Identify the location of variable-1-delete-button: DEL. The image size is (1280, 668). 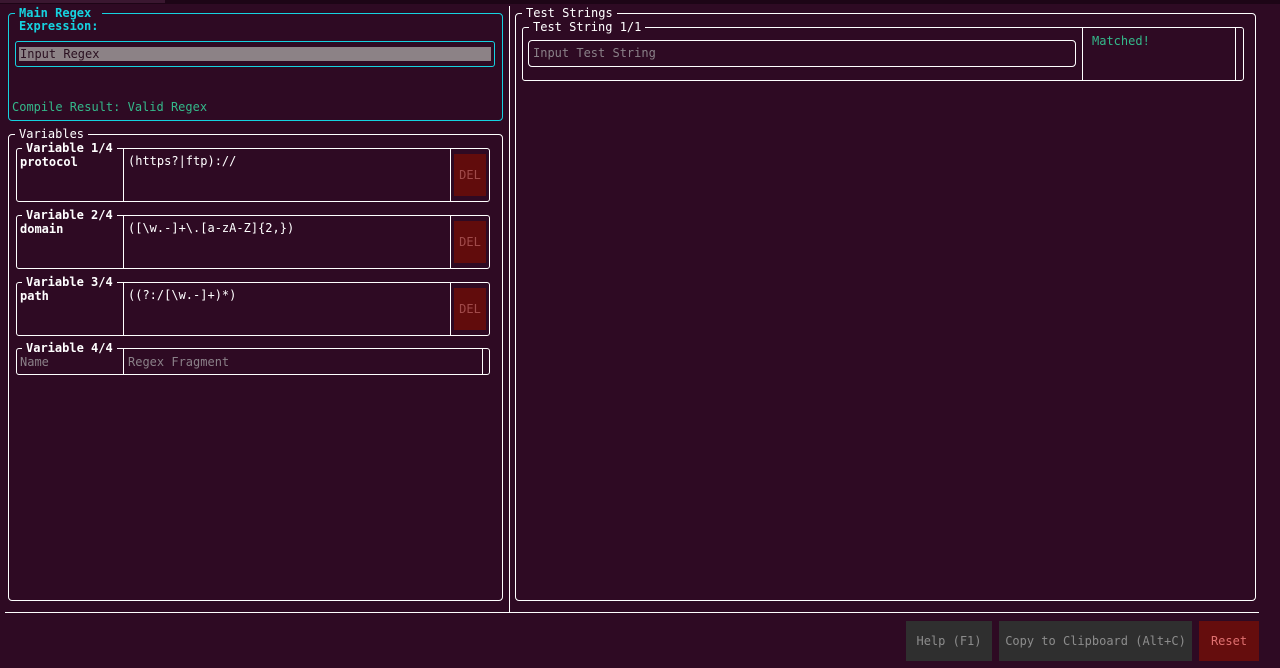
(470, 175).